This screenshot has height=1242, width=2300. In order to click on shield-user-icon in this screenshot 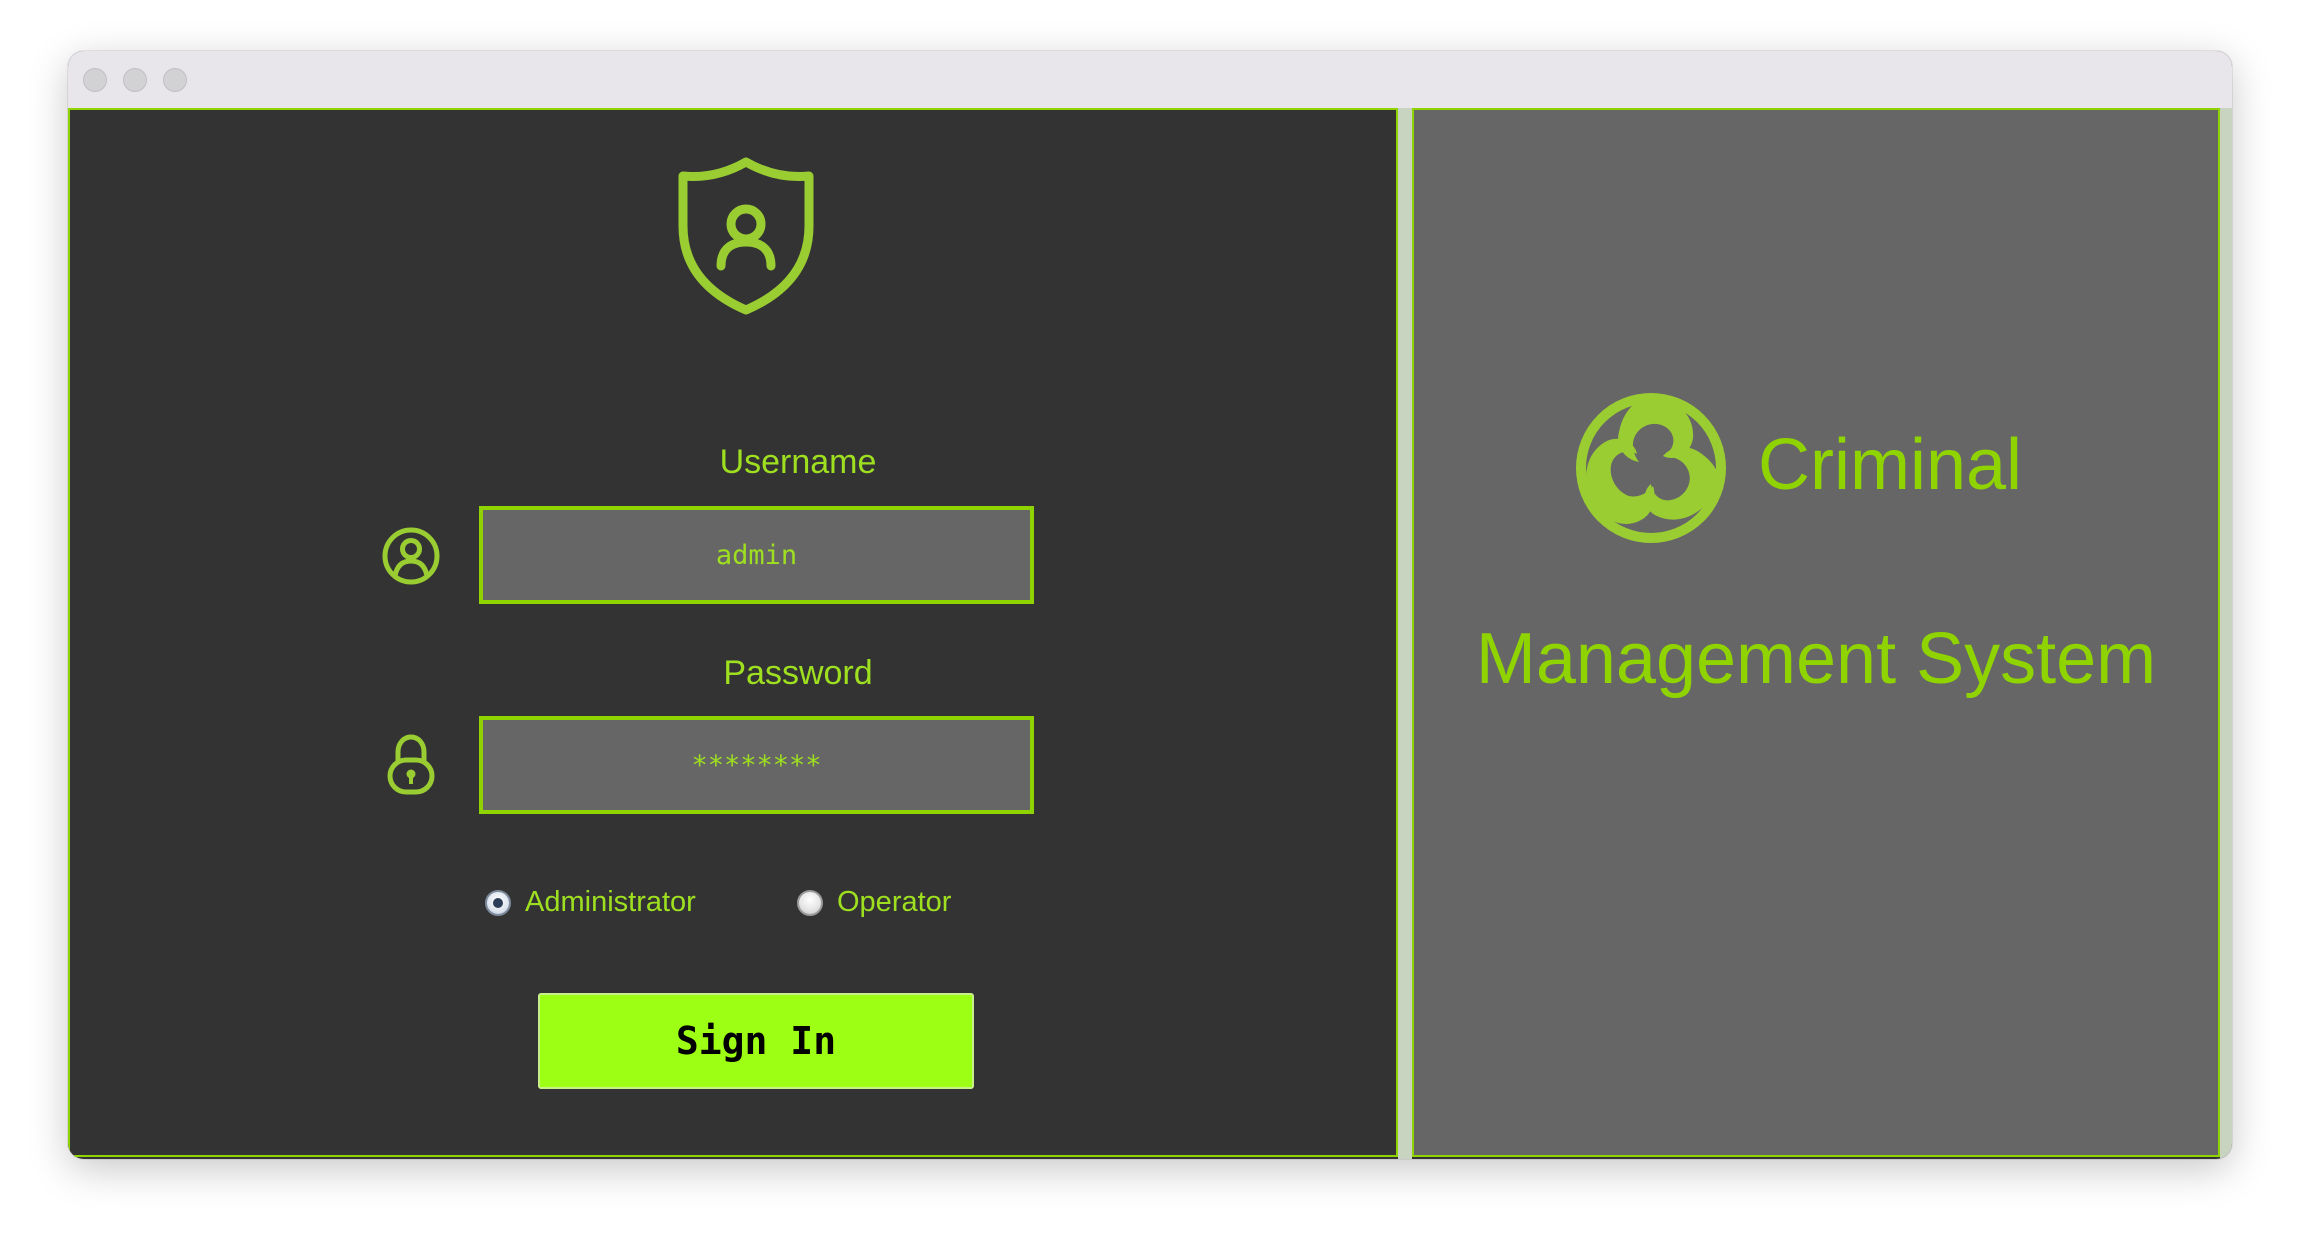, I will do `click(746, 236)`.